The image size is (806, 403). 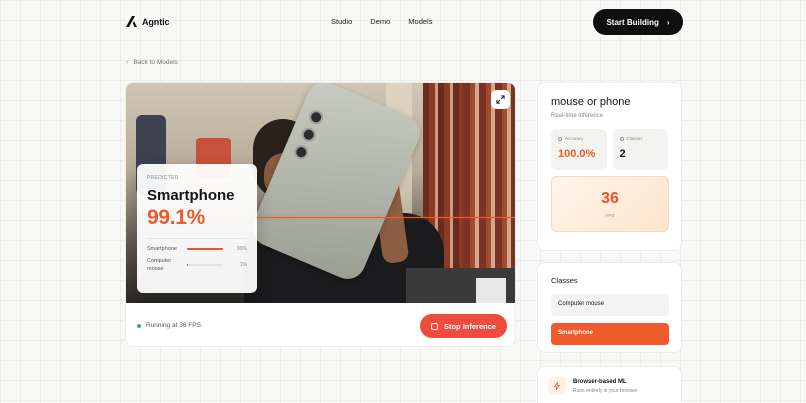 I want to click on class-item-computer-mouse: Computer mouse, so click(x=610, y=305).